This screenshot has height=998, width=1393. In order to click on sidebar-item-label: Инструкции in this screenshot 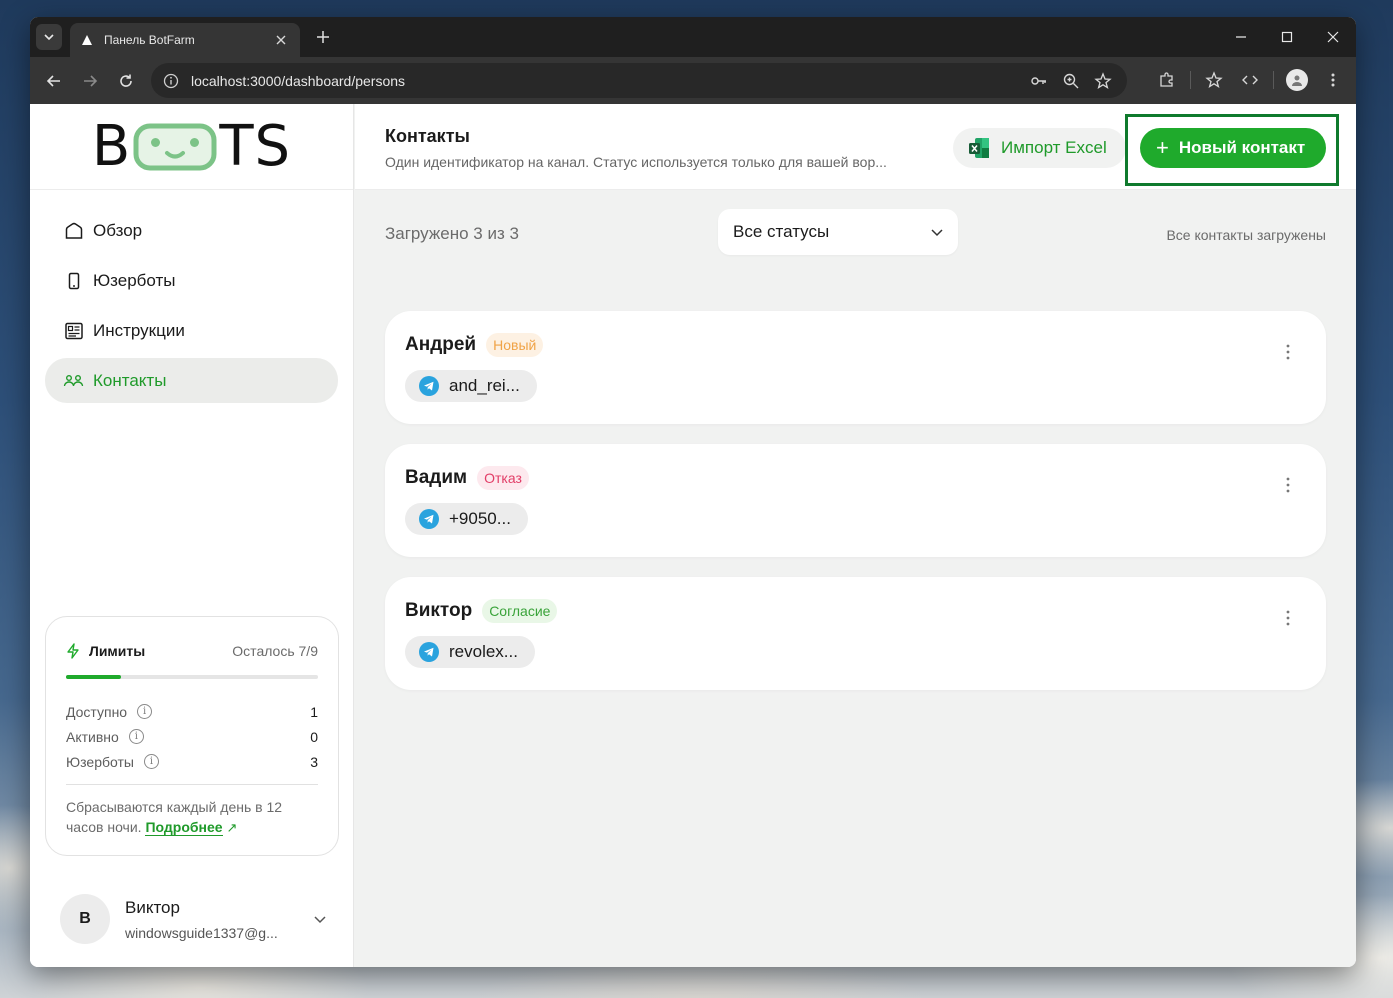, I will do `click(139, 330)`.